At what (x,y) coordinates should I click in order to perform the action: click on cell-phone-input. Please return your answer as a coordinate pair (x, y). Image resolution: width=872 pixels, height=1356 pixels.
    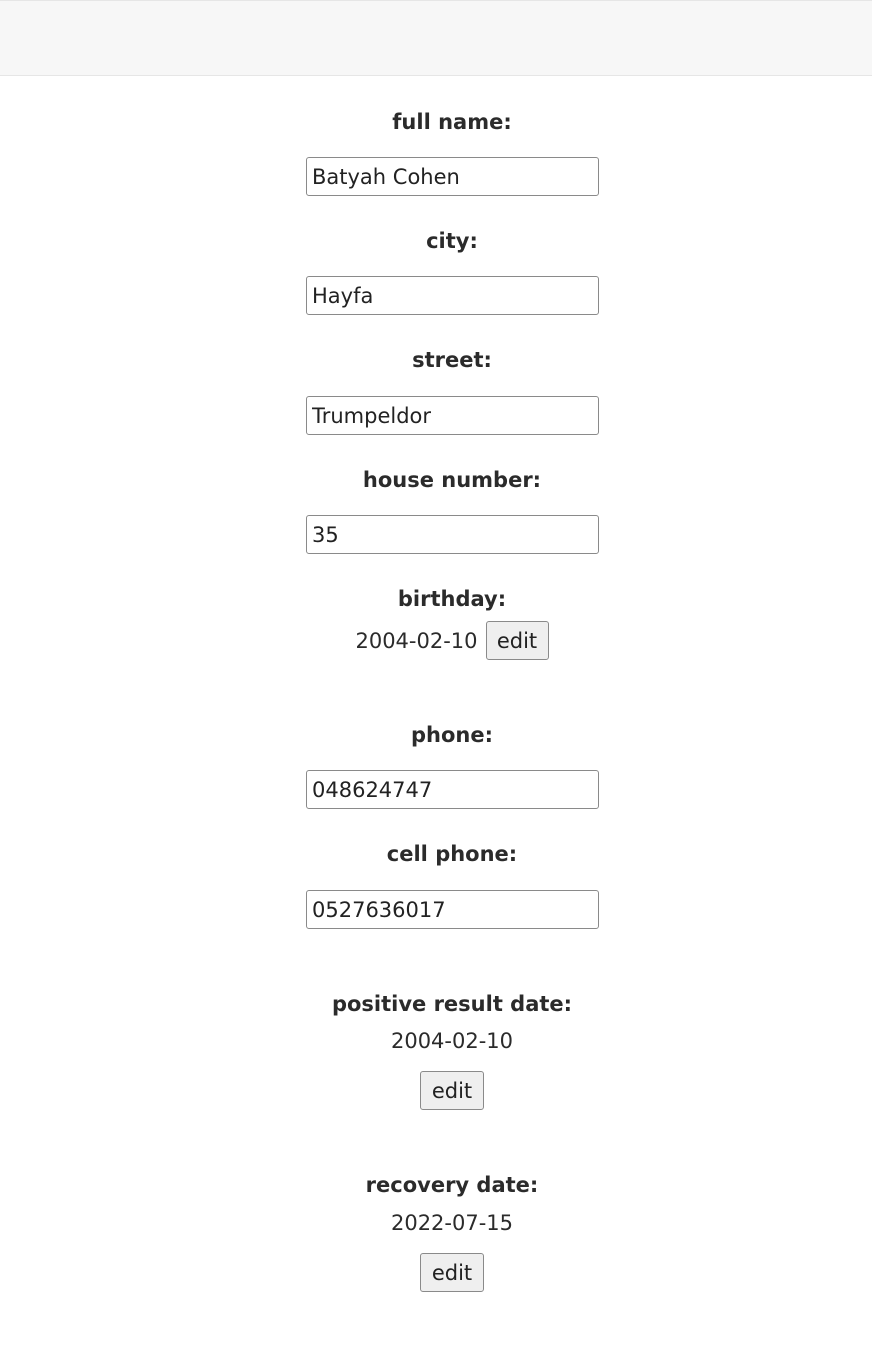
    Looking at the image, I should click on (452, 909).